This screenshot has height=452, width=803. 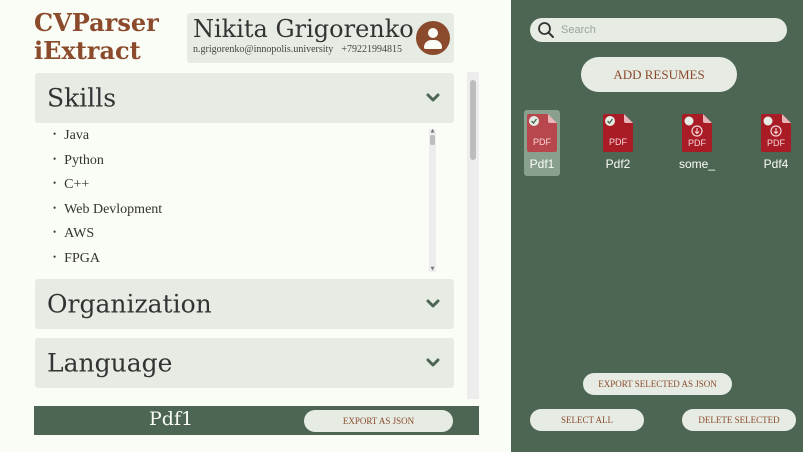 I want to click on section-title: Skills, so click(x=82, y=98).